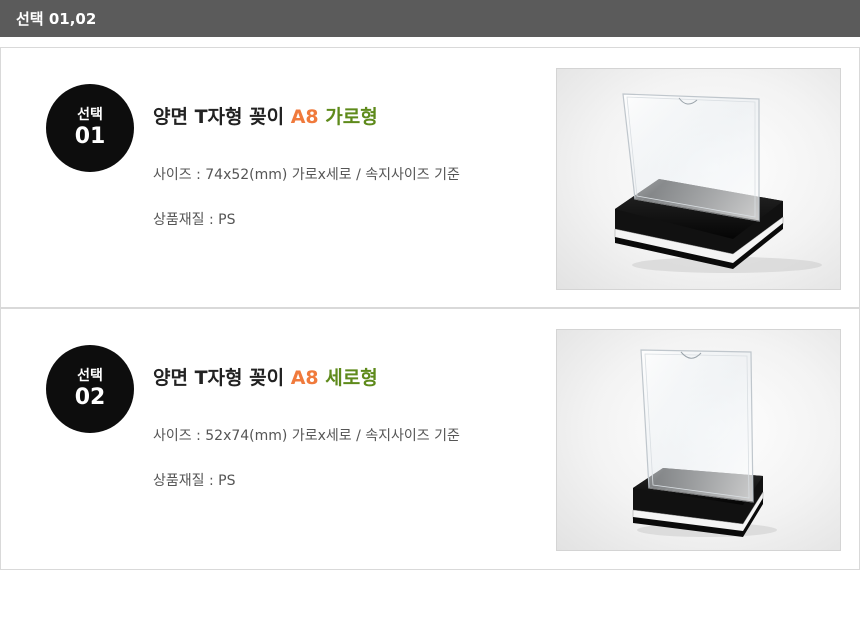  What do you see at coordinates (698, 179) in the screenshot?
I see `horizontal-acrylic-stand-photo` at bounding box center [698, 179].